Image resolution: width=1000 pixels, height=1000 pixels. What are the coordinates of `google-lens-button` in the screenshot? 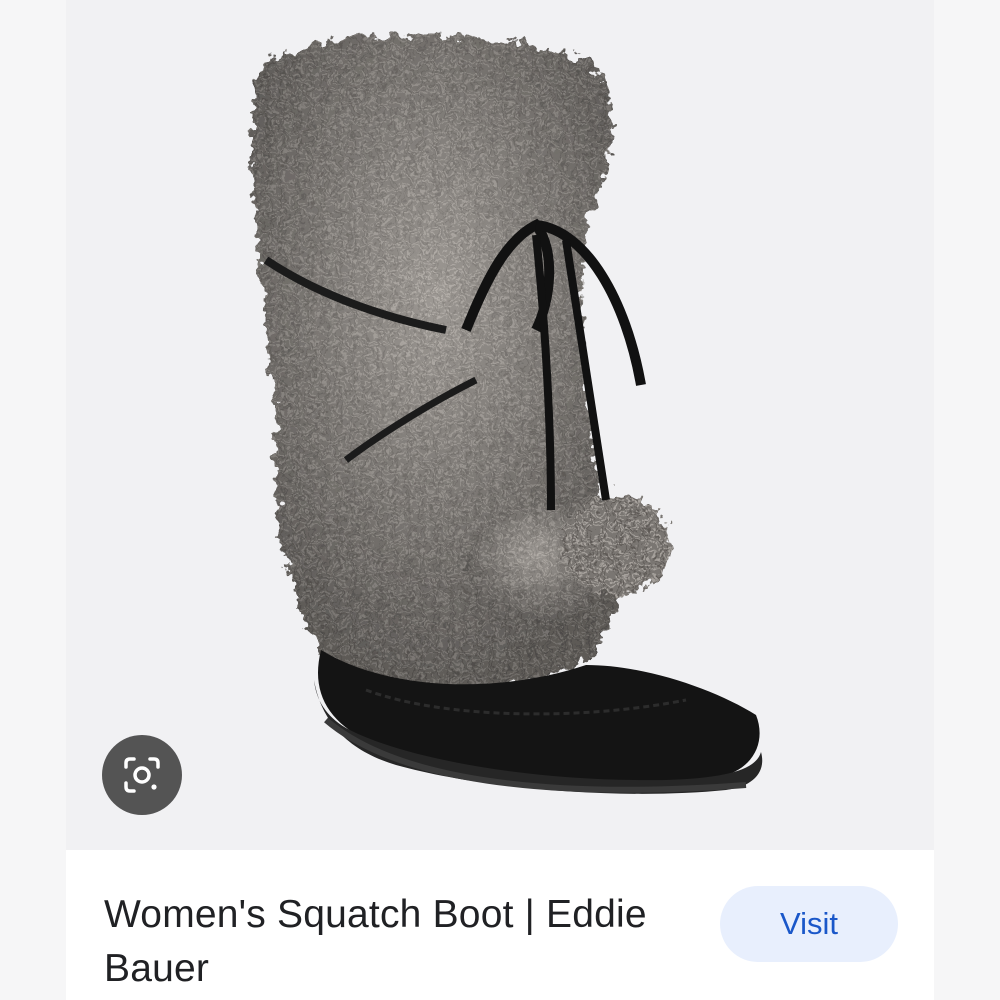 It's located at (142, 775).